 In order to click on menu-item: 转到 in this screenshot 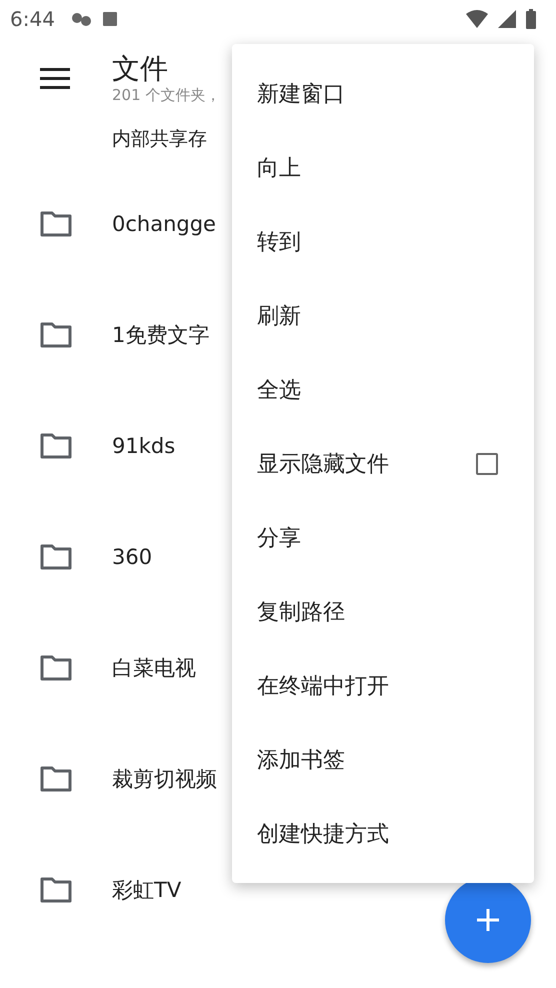, I will do `click(383, 242)`.